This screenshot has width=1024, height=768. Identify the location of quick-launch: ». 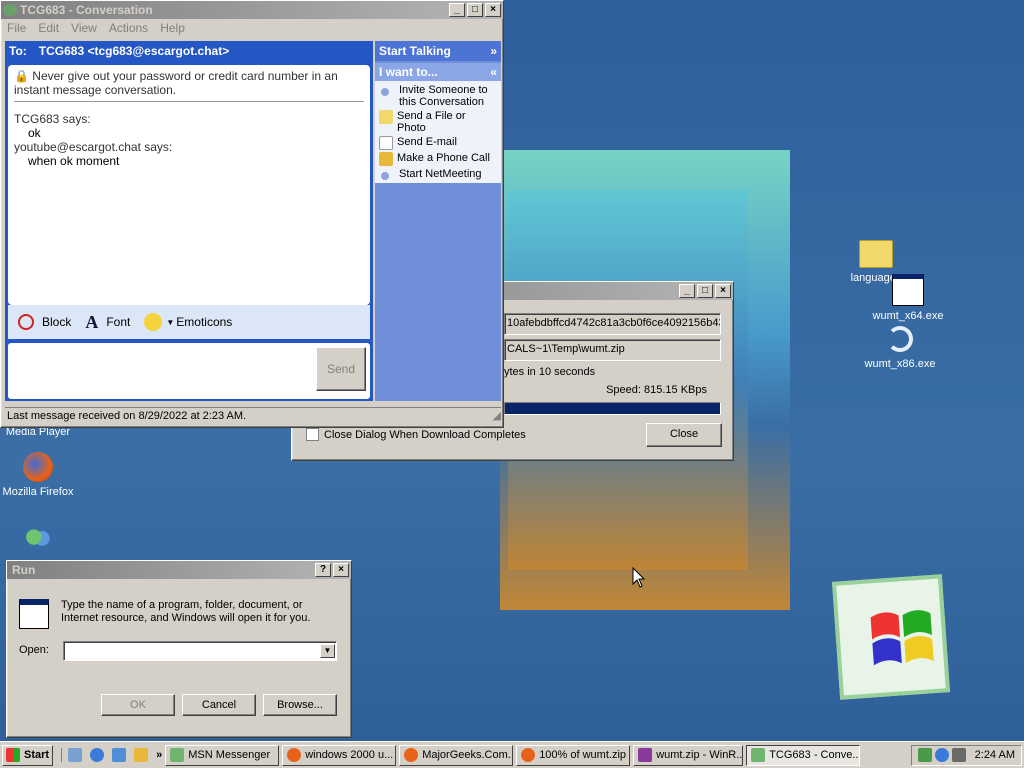
(111, 755).